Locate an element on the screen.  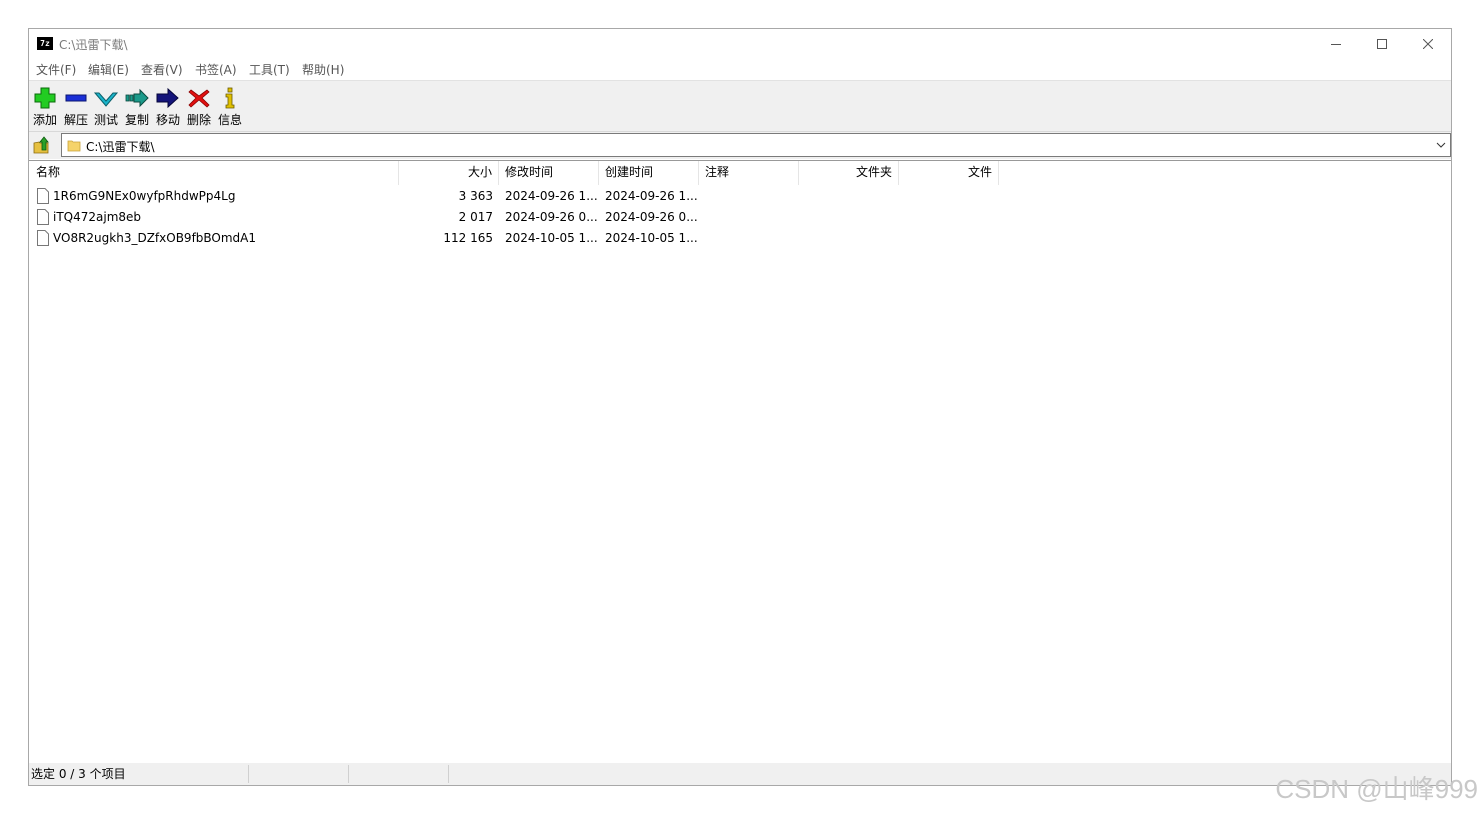
move-button: 移动 is located at coordinates (168, 106).